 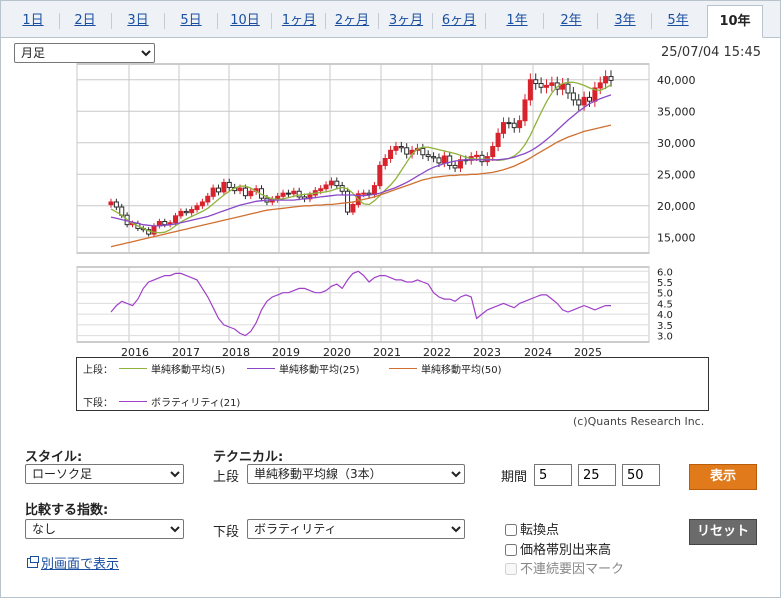 What do you see at coordinates (665, 272) in the screenshot?
I see `volatility-y-tick-label: 6.0` at bounding box center [665, 272].